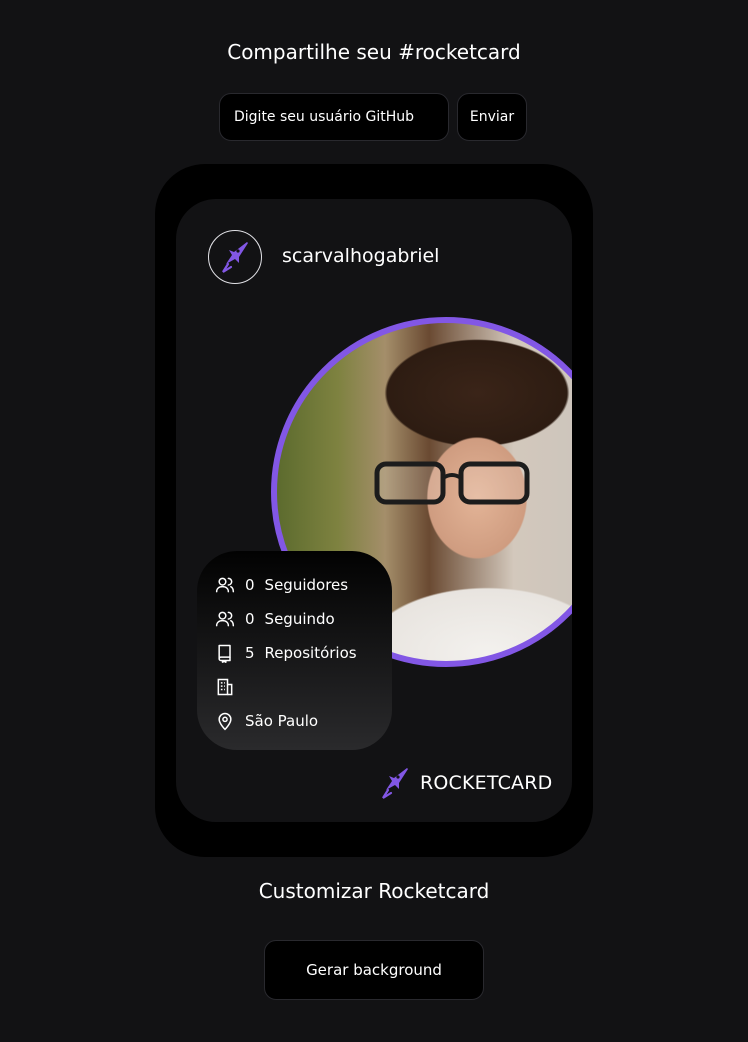 The width and height of the screenshot is (748, 1042). Describe the element at coordinates (374, 891) in the screenshot. I see `customize-title: Customizar Rocketcard` at that location.